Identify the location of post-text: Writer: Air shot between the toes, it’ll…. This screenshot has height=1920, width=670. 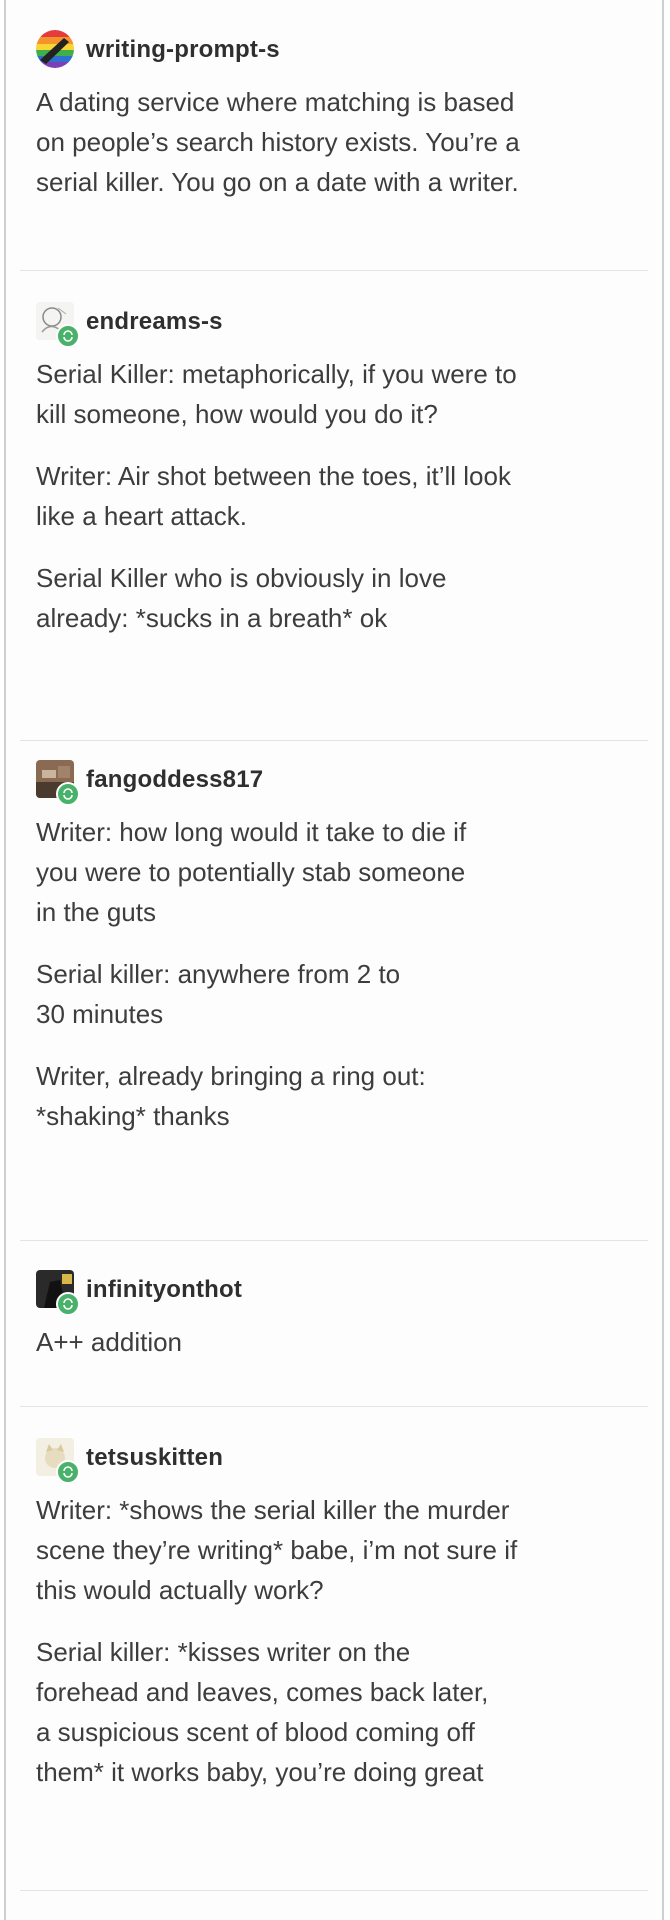
(273, 496).